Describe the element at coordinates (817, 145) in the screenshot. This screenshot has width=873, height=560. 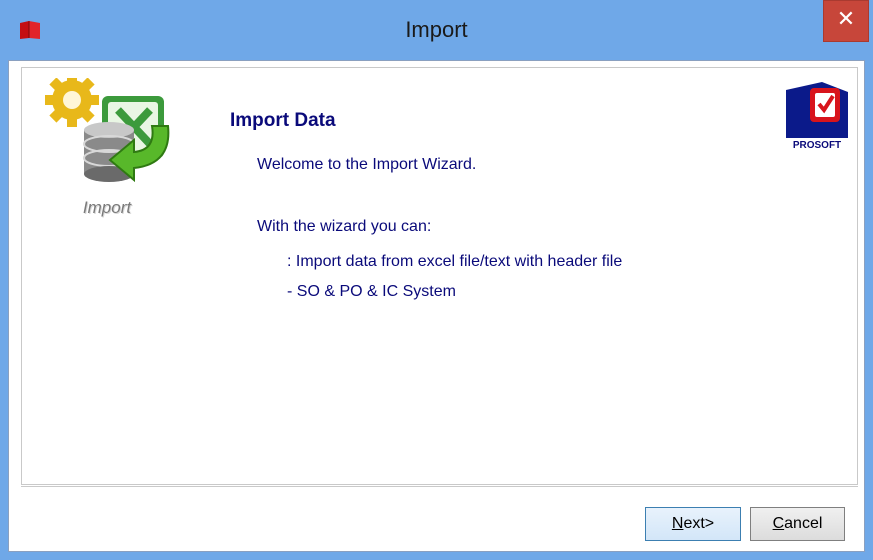
I see `prosoft-brand-text: PROSOFT` at that location.